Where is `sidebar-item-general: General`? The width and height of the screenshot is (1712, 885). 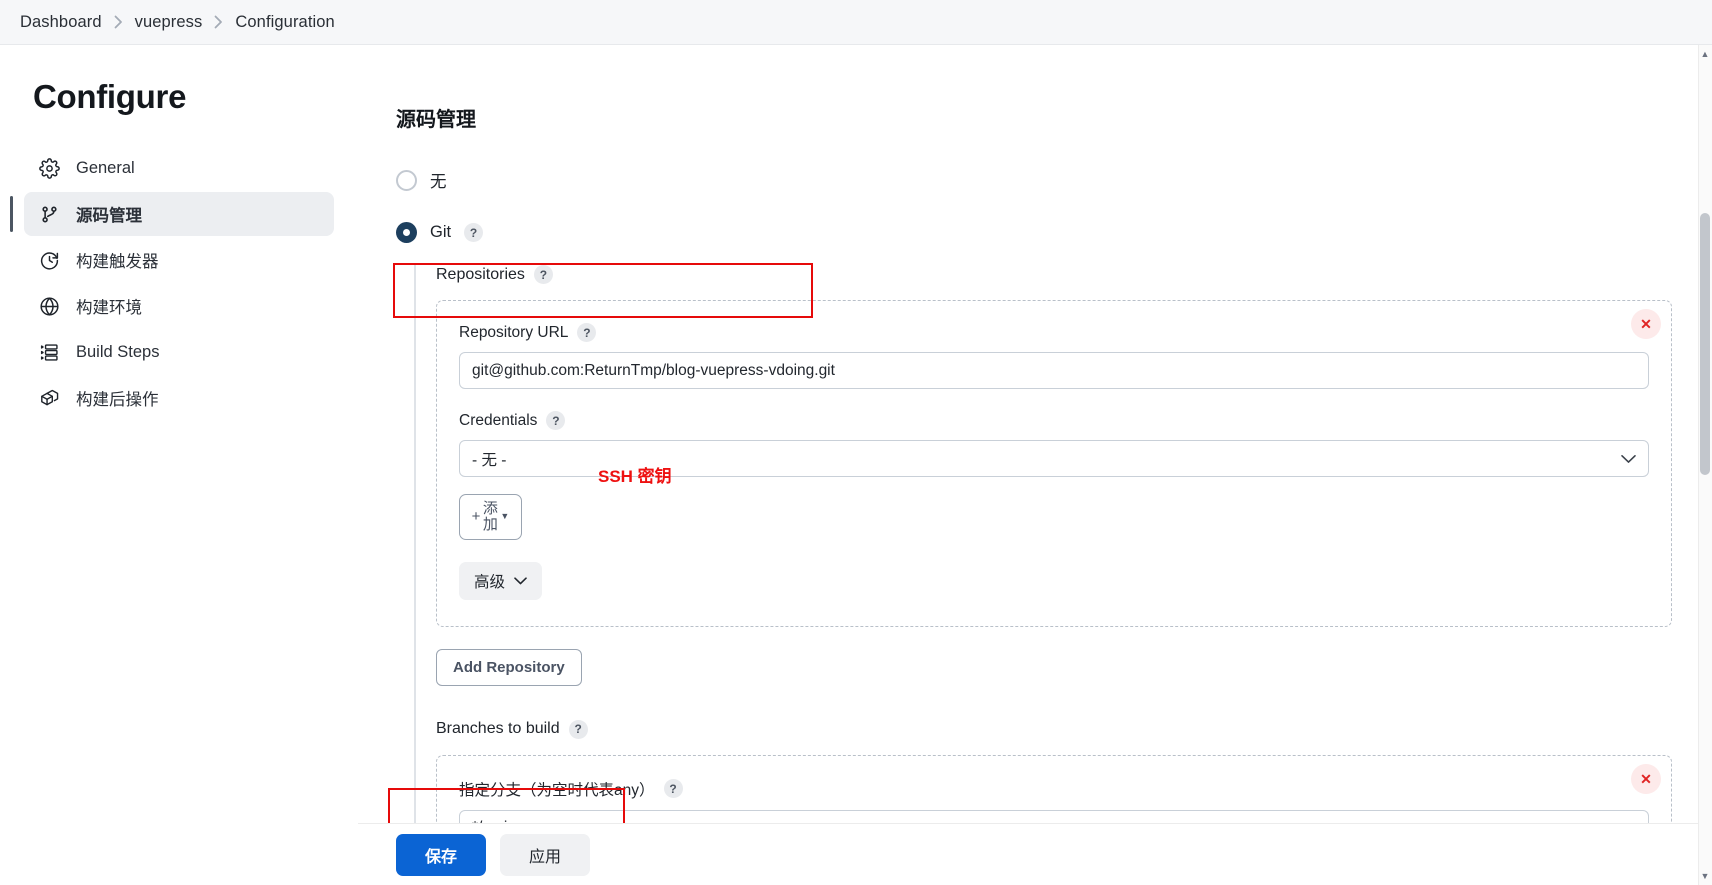 sidebar-item-general: General is located at coordinates (179, 168).